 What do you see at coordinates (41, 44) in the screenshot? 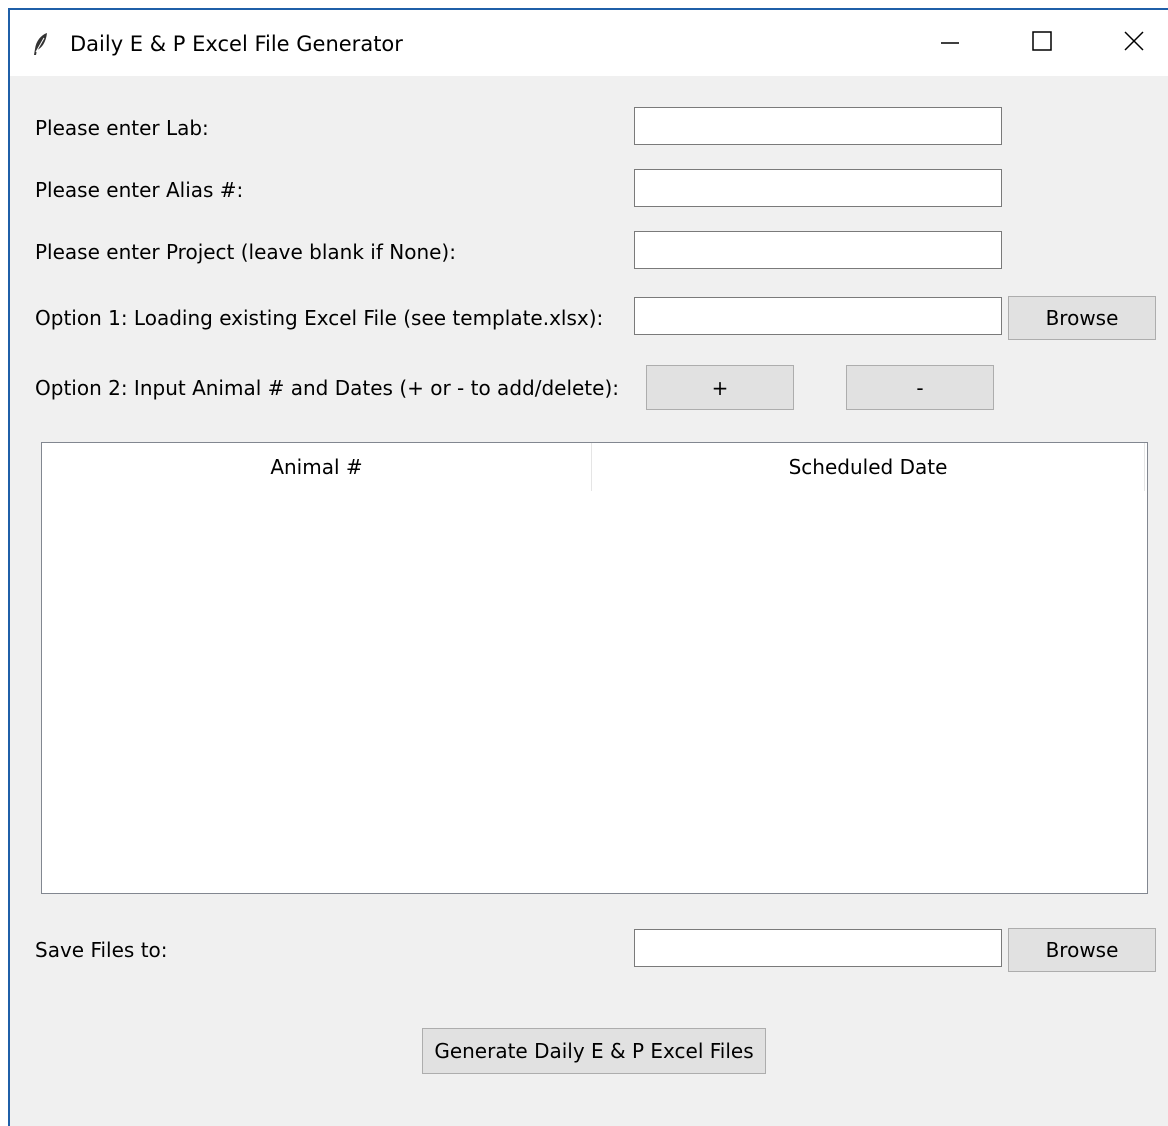
I see `feather-icon` at bounding box center [41, 44].